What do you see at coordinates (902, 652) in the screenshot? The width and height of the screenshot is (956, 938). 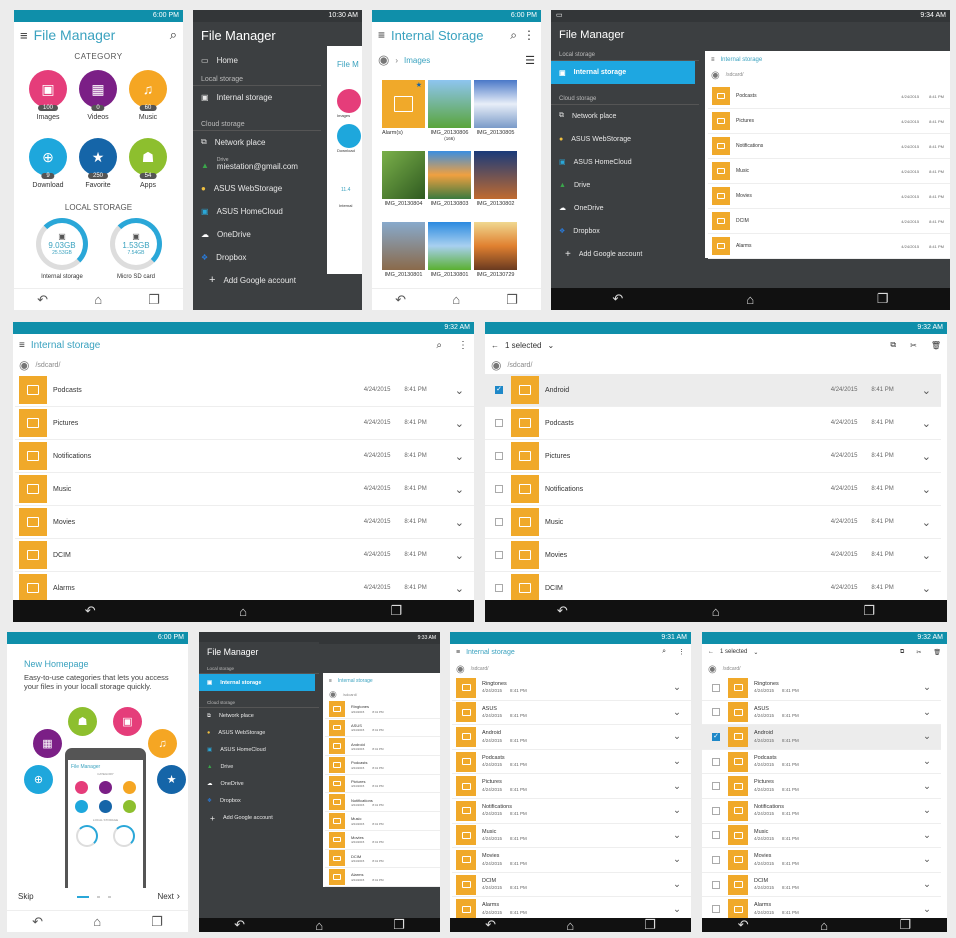 I see `copy-icon: ⧉` at bounding box center [902, 652].